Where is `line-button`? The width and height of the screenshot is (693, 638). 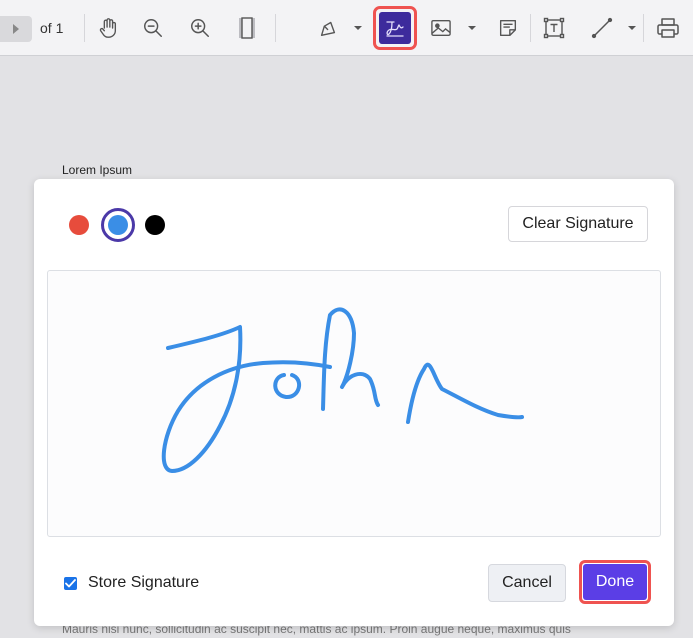 line-button is located at coordinates (602, 28).